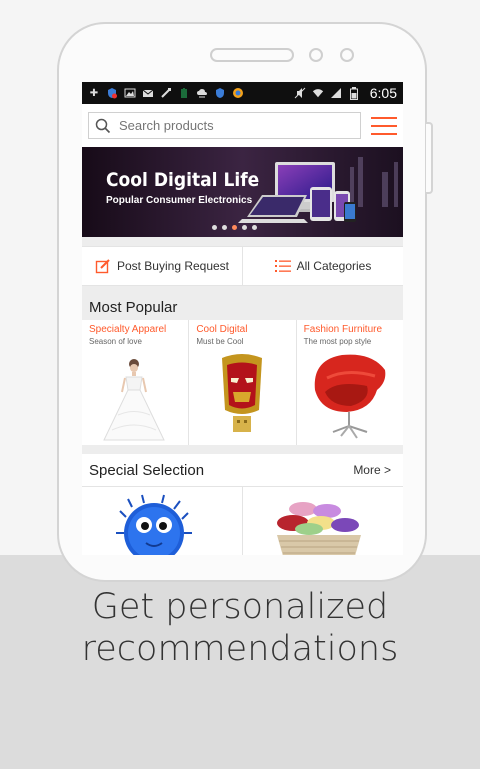 Image resolution: width=480 pixels, height=769 pixels. What do you see at coordinates (319, 528) in the screenshot?
I see `towel-basket-image` at bounding box center [319, 528].